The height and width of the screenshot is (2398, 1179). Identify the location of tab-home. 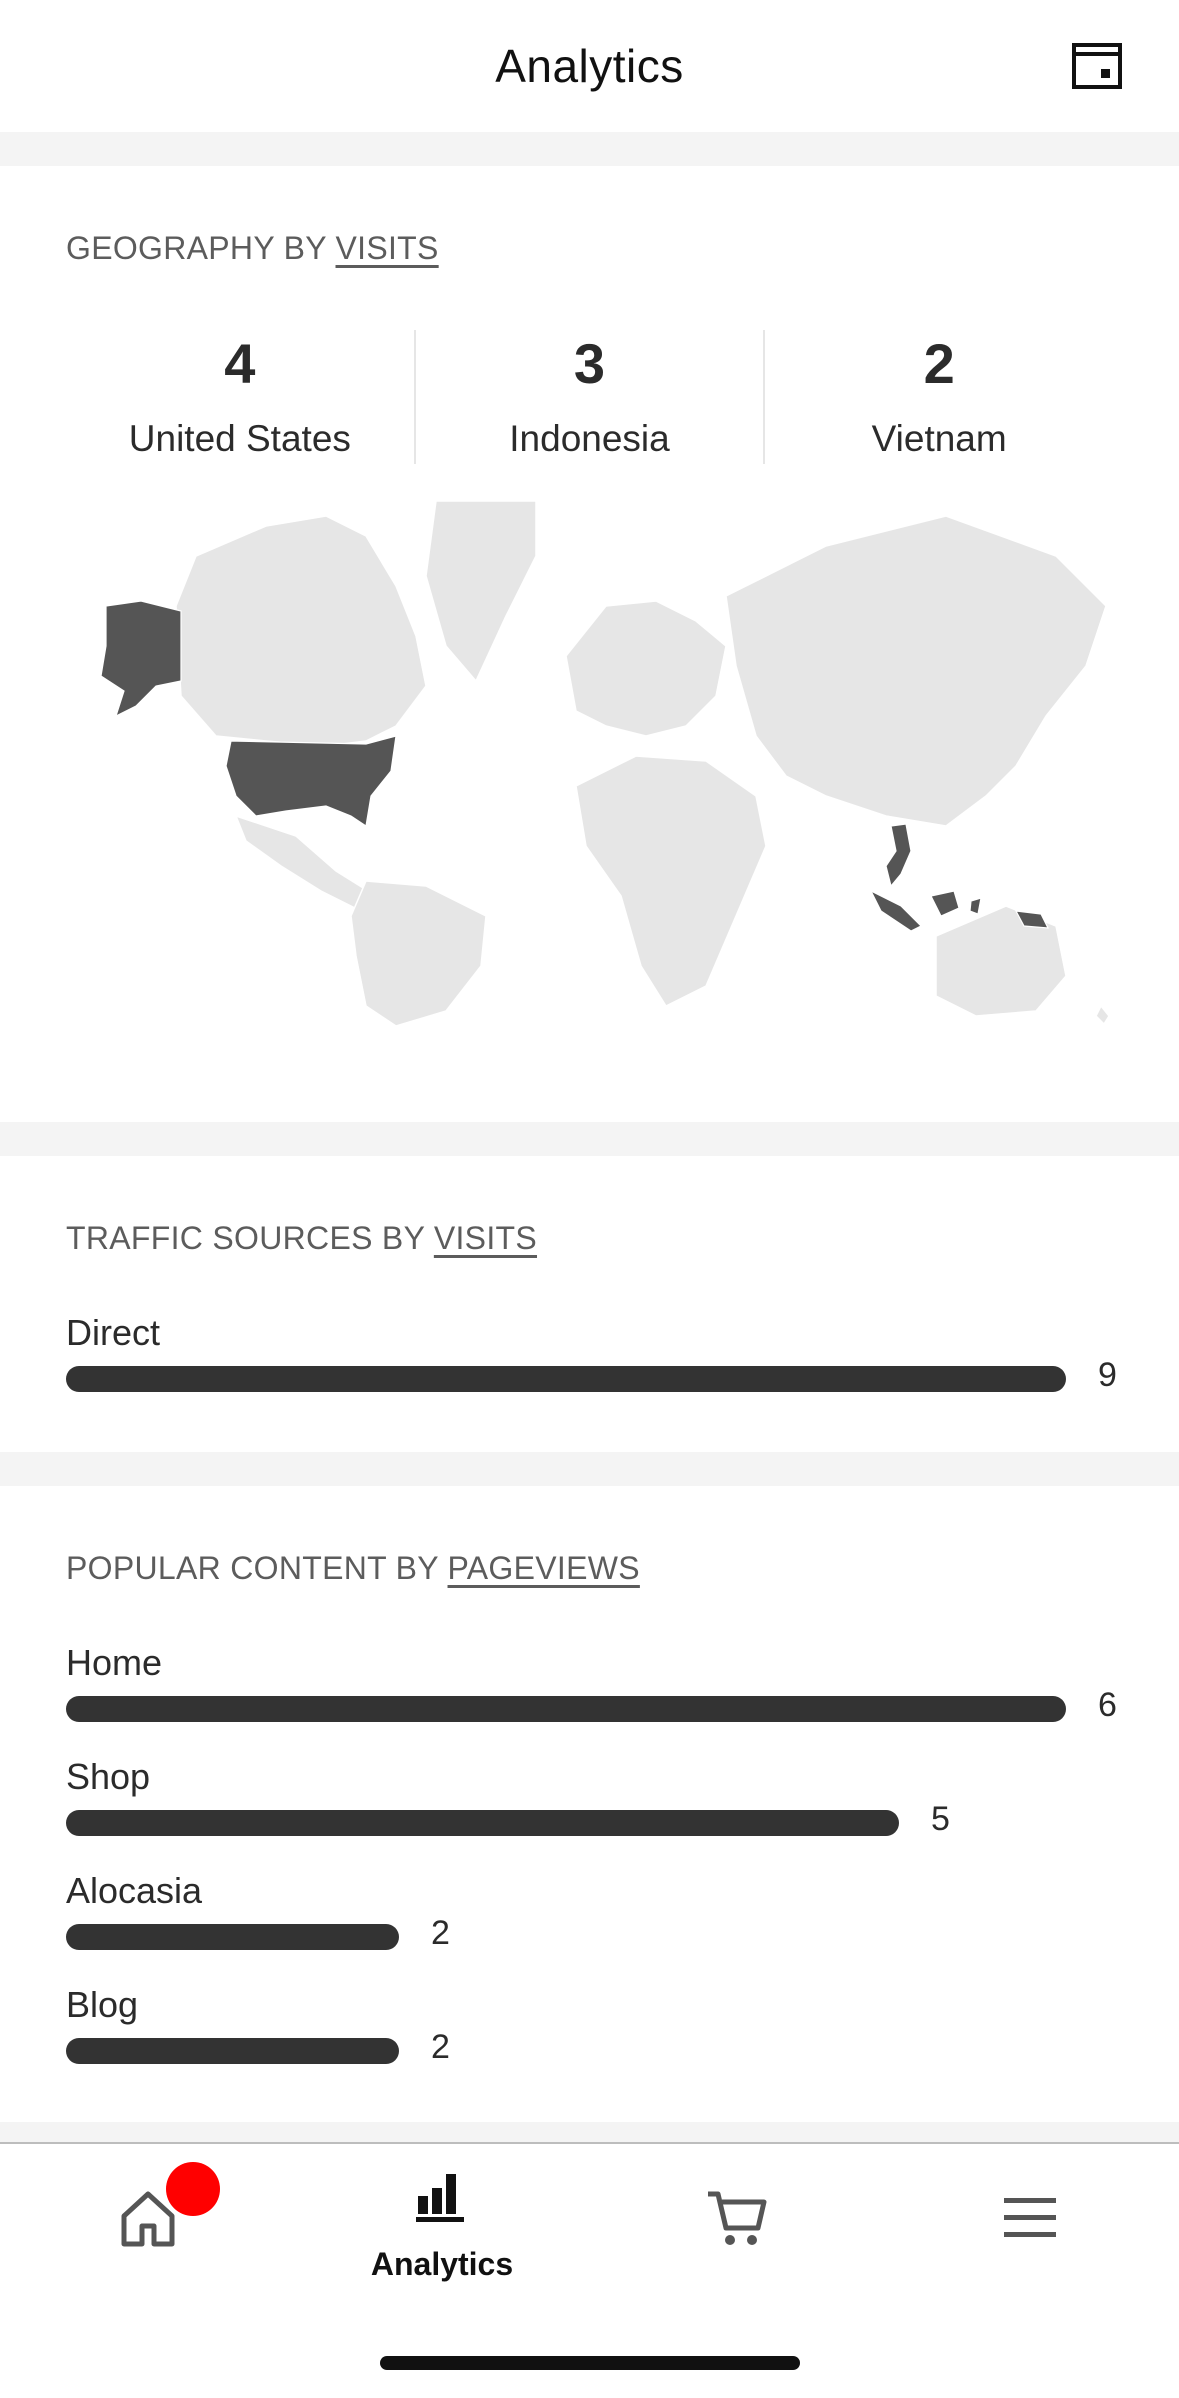
(148, 2219).